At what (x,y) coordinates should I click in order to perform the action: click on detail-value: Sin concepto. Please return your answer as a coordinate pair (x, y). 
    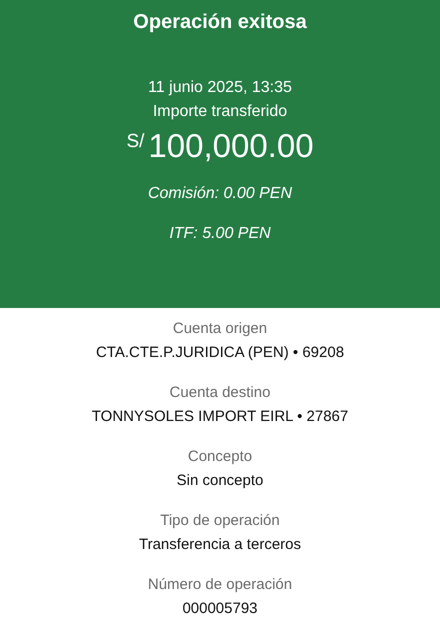
    Looking at the image, I should click on (220, 481).